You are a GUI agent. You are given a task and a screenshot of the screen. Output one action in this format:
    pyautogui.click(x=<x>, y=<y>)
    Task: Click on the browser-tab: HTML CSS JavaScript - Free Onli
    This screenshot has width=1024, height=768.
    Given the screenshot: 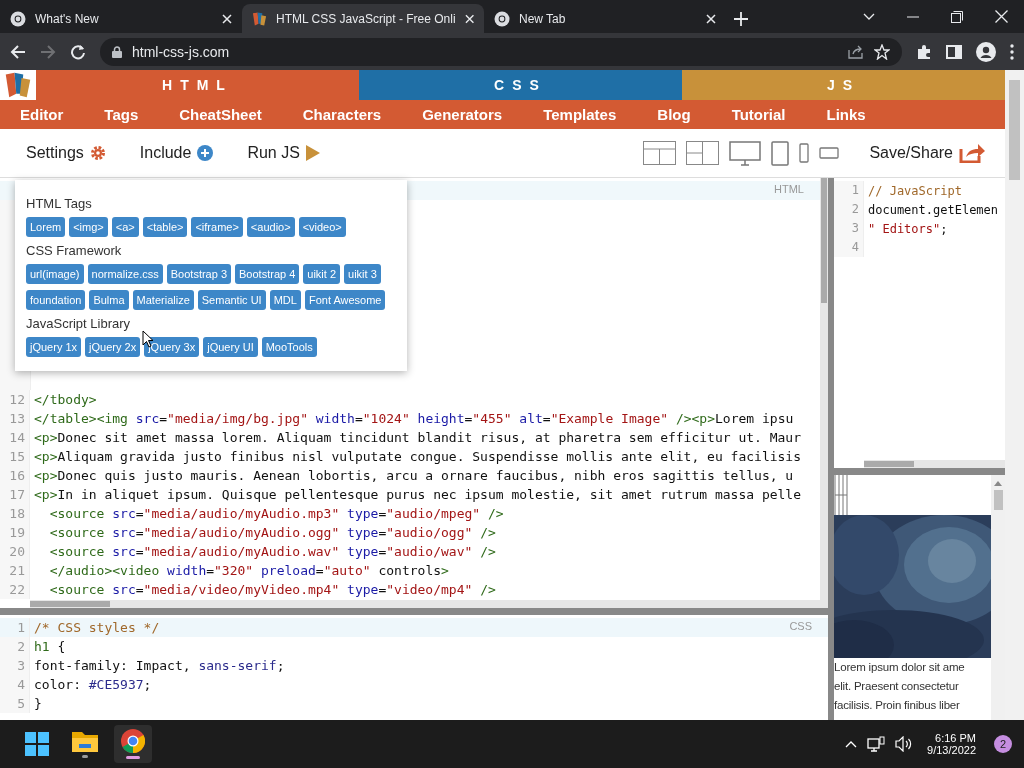 What is the action you would take?
    pyautogui.click(x=363, y=18)
    